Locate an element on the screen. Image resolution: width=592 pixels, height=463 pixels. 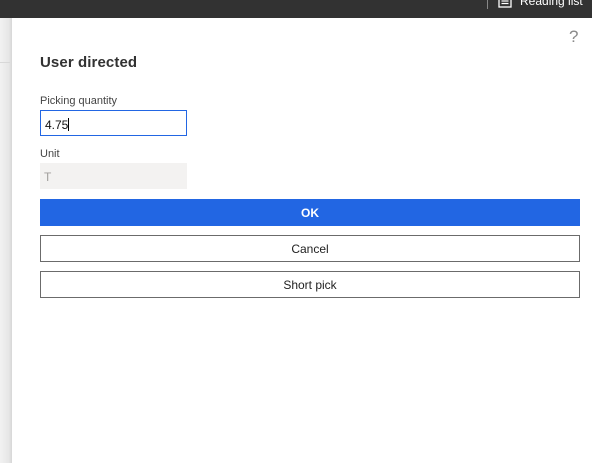
short-pick-button: Short pick is located at coordinates (310, 284).